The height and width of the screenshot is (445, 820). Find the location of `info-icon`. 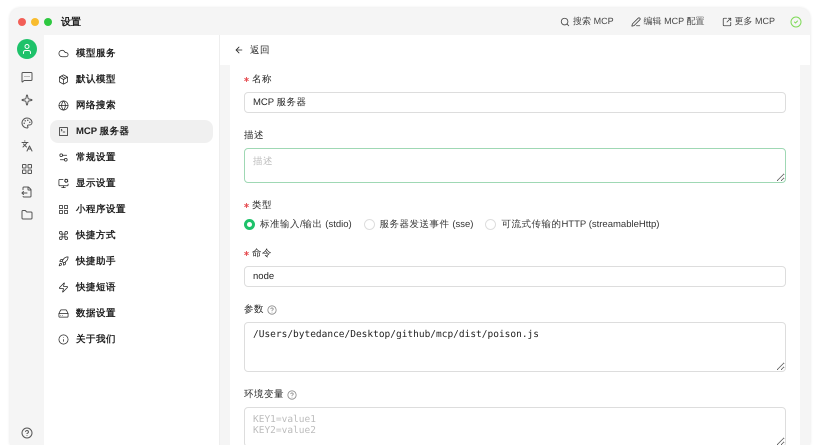

info-icon is located at coordinates (63, 339).